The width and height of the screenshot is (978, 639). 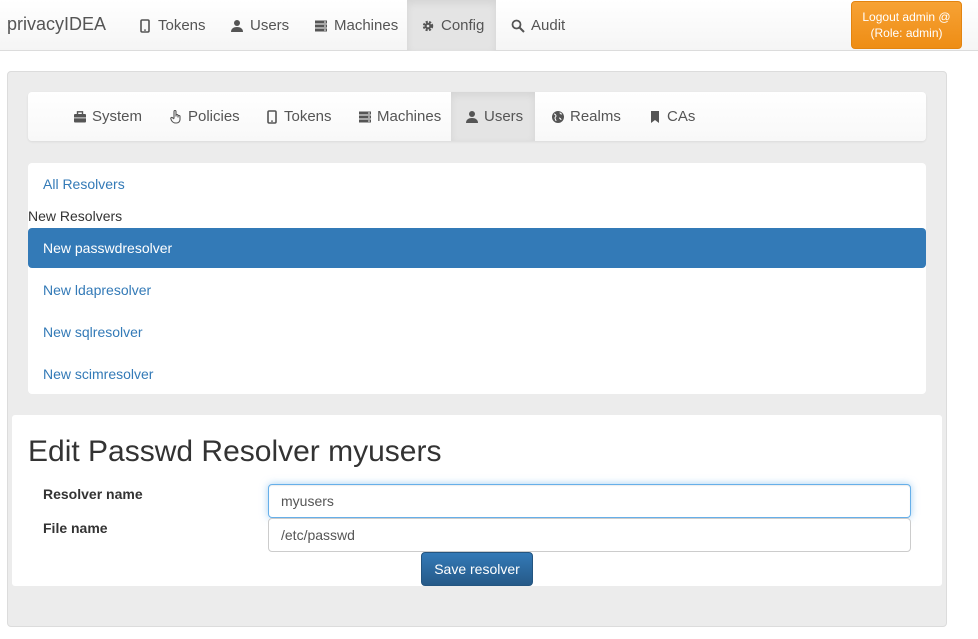 What do you see at coordinates (477, 374) in the screenshot?
I see `new-scimresolver-link: New scimresolver` at bounding box center [477, 374].